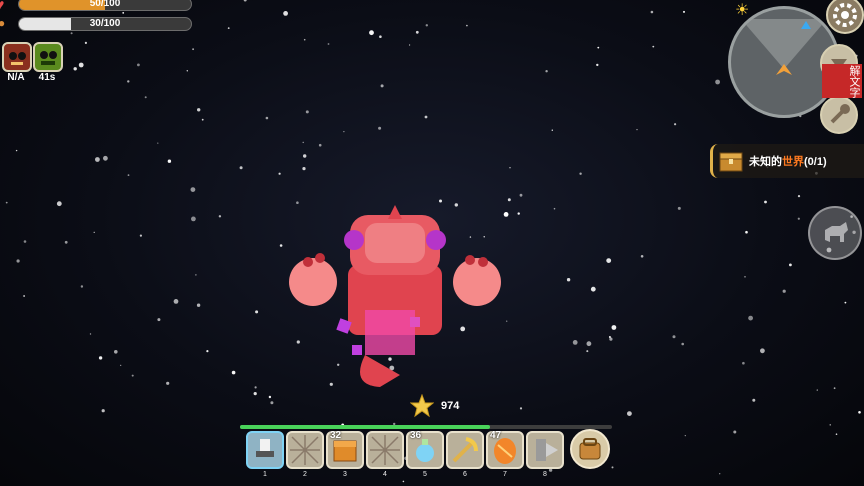 This screenshot has width=864, height=486. What do you see at coordinates (465, 454) in the screenshot?
I see `hotbar-slot-6: 6` at bounding box center [465, 454].